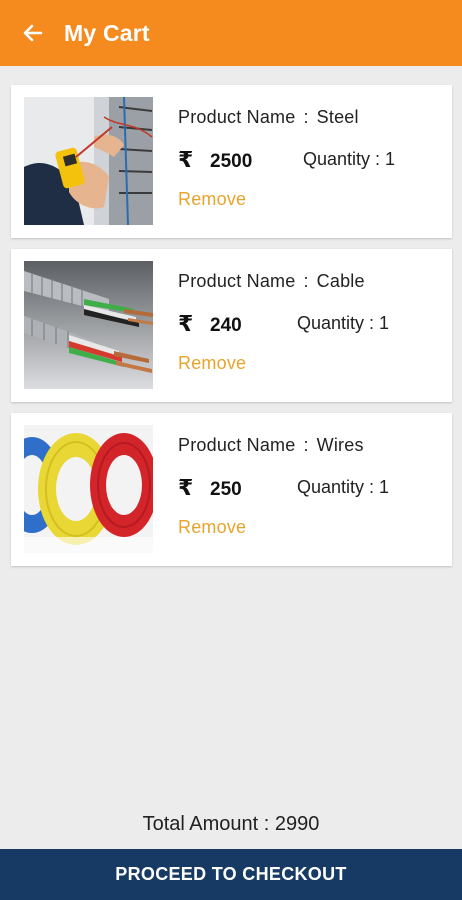 This screenshot has height=900, width=462. I want to click on proceed-to-checkout-button: PROCEED TO CHECKOUT, so click(231, 874).